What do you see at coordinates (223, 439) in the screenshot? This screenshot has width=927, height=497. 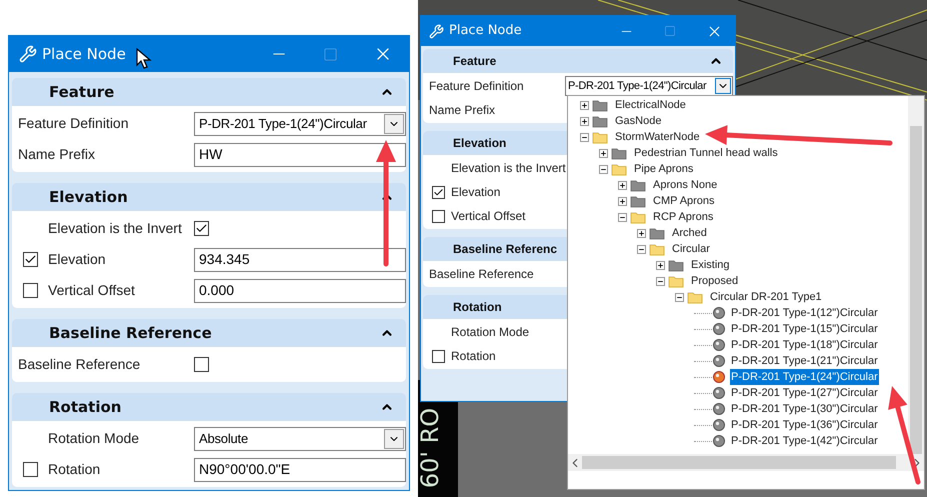 I see `dropdown-value: Absolute` at bounding box center [223, 439].